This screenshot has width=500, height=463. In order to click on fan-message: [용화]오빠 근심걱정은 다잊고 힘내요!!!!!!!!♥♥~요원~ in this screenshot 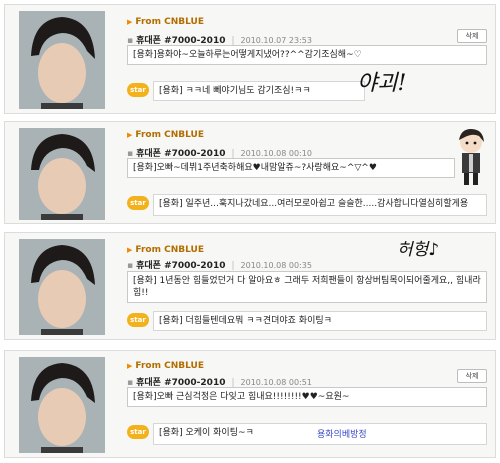, I will do `click(307, 397)`.